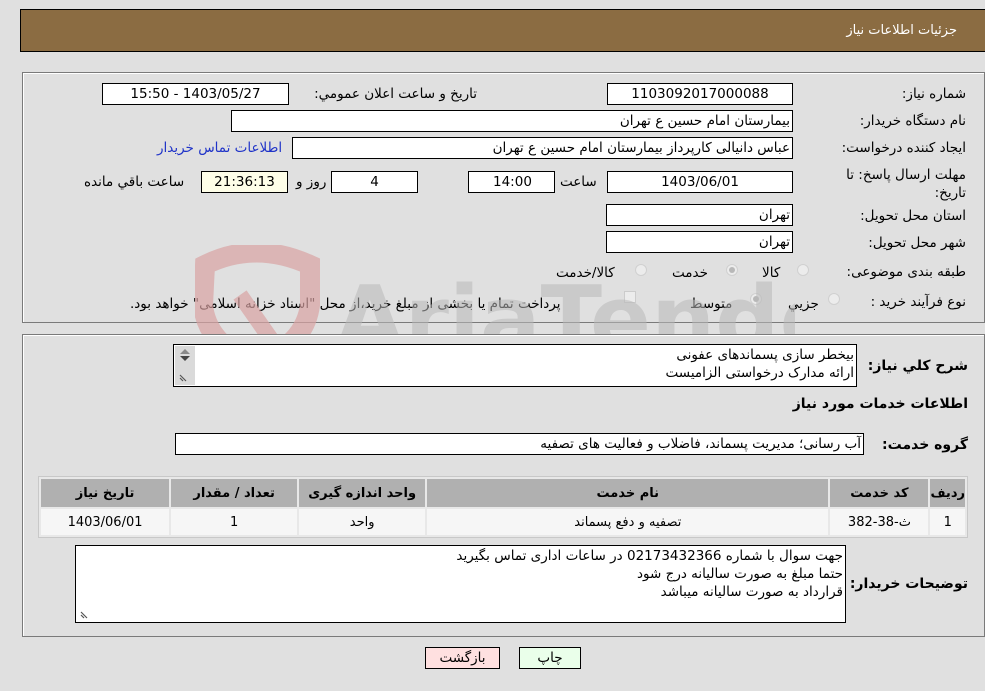 The image size is (985, 691). I want to click on category-option-goods-service: کالا/خدمت, so click(585, 273).